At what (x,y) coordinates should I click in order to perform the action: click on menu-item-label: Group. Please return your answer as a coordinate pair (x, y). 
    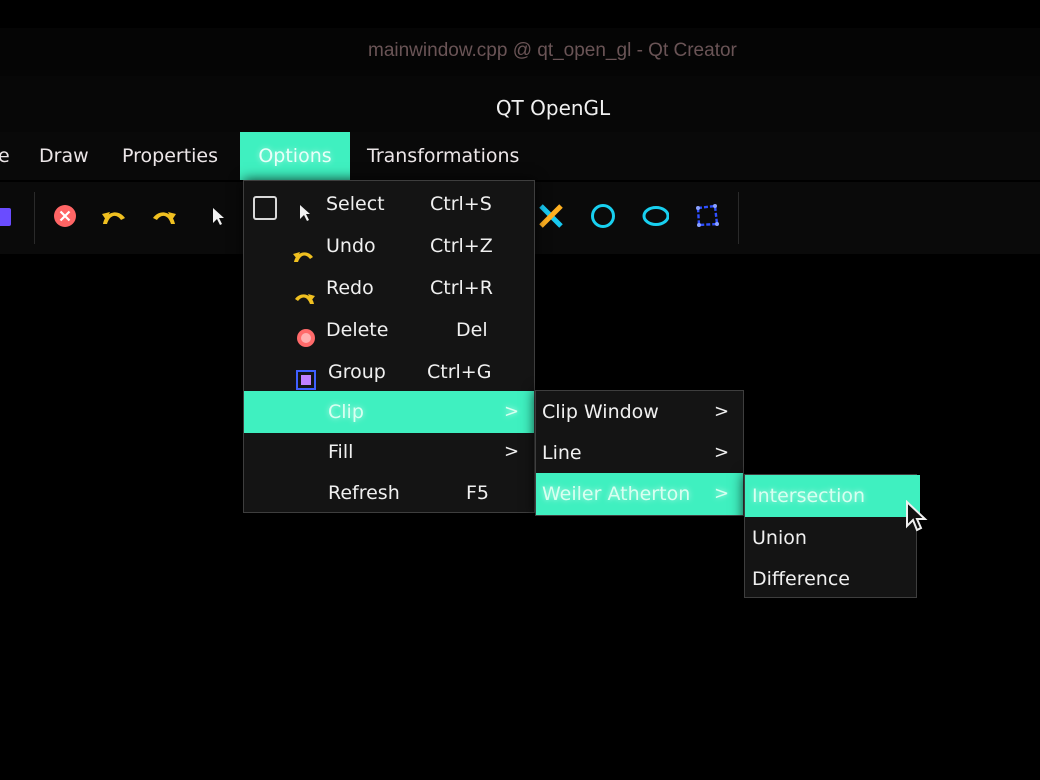
    Looking at the image, I should click on (357, 372).